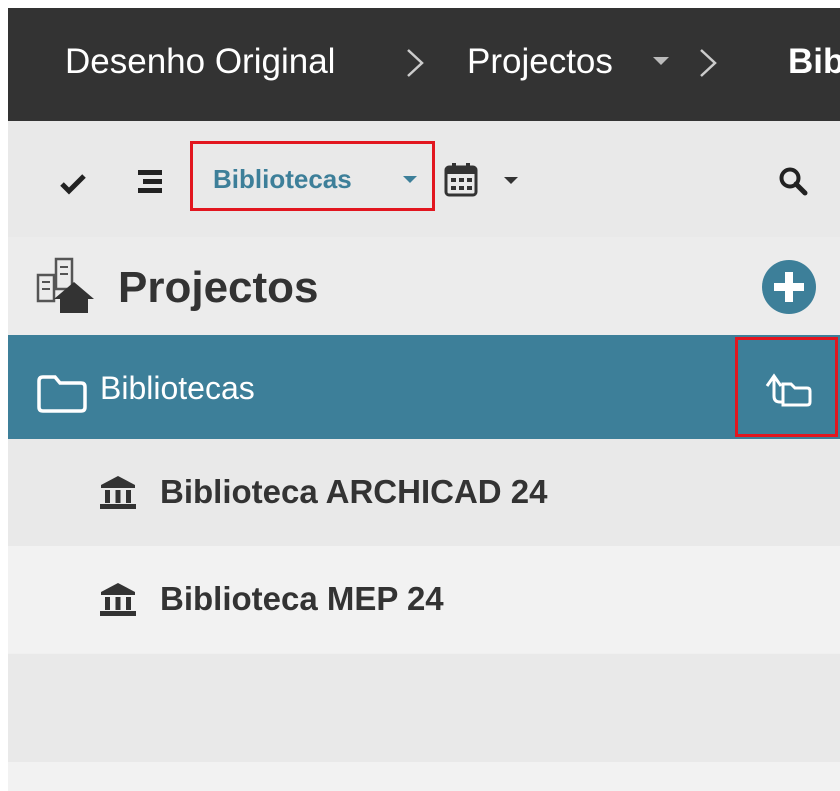 This screenshot has width=840, height=791. I want to click on folder-icon, so click(62, 394).